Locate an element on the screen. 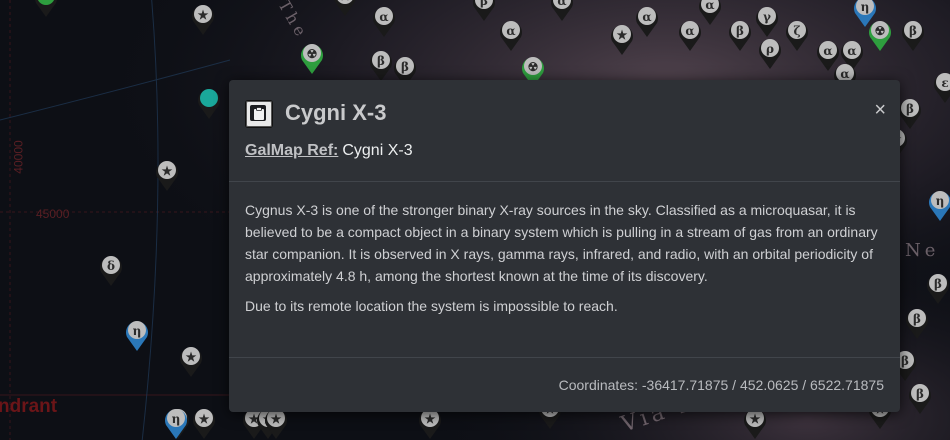 Image resolution: width=950 pixels, height=440 pixels. marker-glyph: ρ is located at coordinates (770, 49).